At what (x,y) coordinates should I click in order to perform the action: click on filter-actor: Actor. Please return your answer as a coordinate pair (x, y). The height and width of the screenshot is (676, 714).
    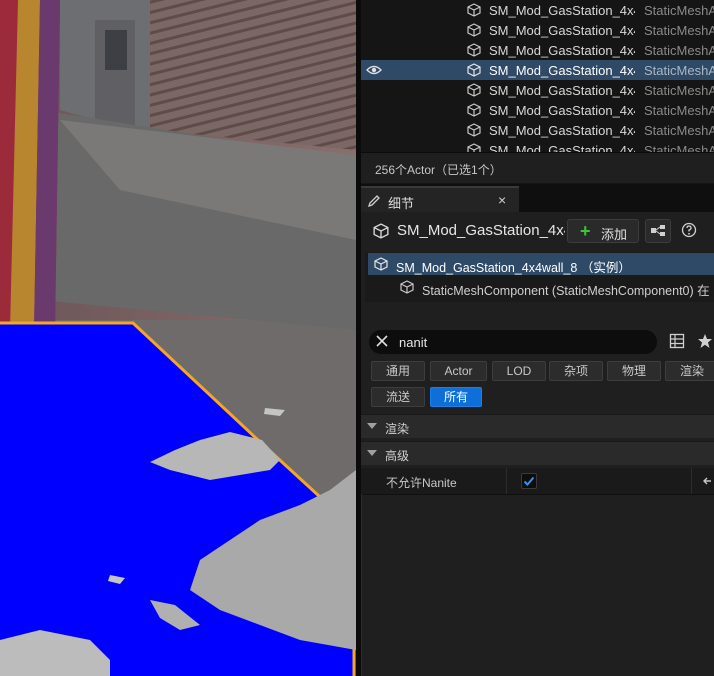
    Looking at the image, I should click on (458, 371).